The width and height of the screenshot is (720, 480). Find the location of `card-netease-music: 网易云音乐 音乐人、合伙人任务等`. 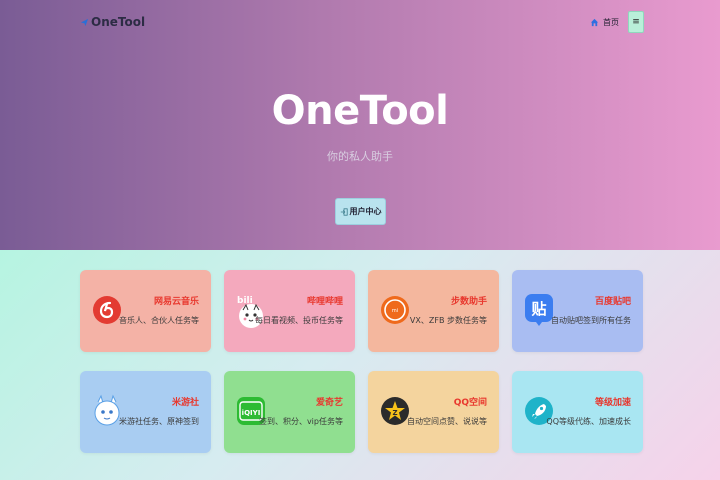

card-netease-music: 网易云音乐 音乐人、合伙人任务等 is located at coordinates (145, 311).